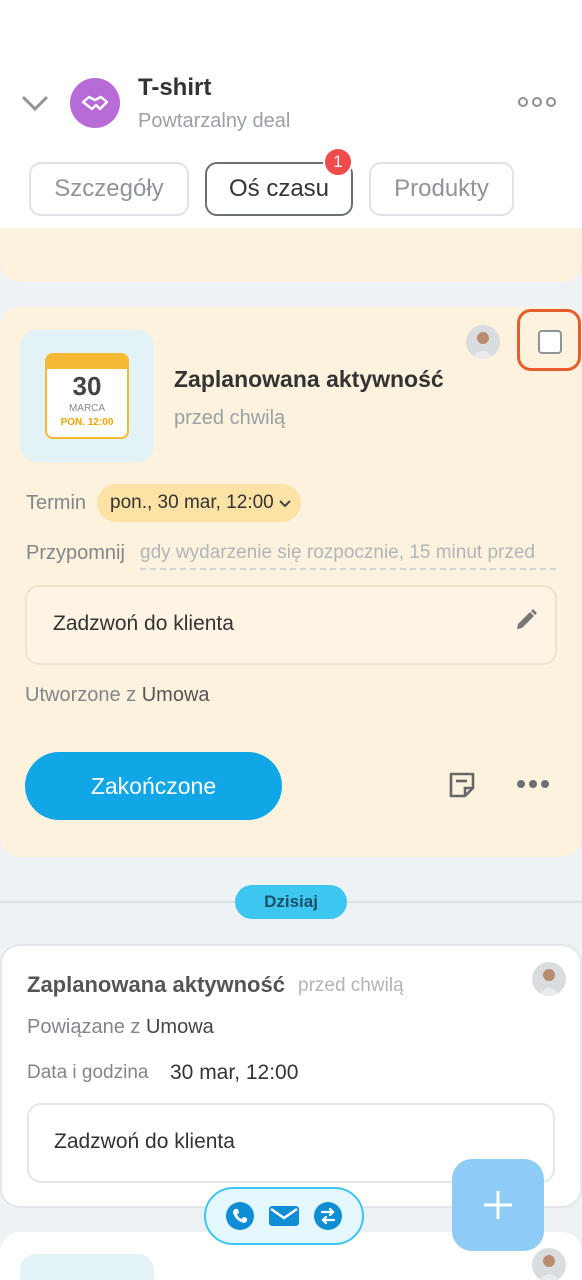  Describe the element at coordinates (87, 408) in the screenshot. I see `calendar-month: MARCA` at that location.